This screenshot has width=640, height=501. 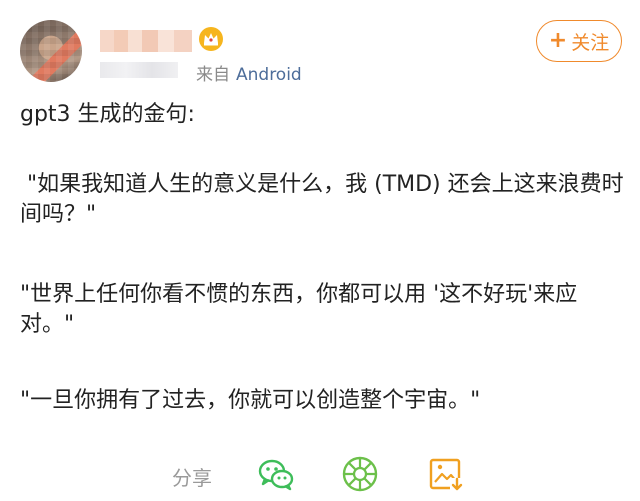 I want to click on source-device-link: Android, so click(x=269, y=75).